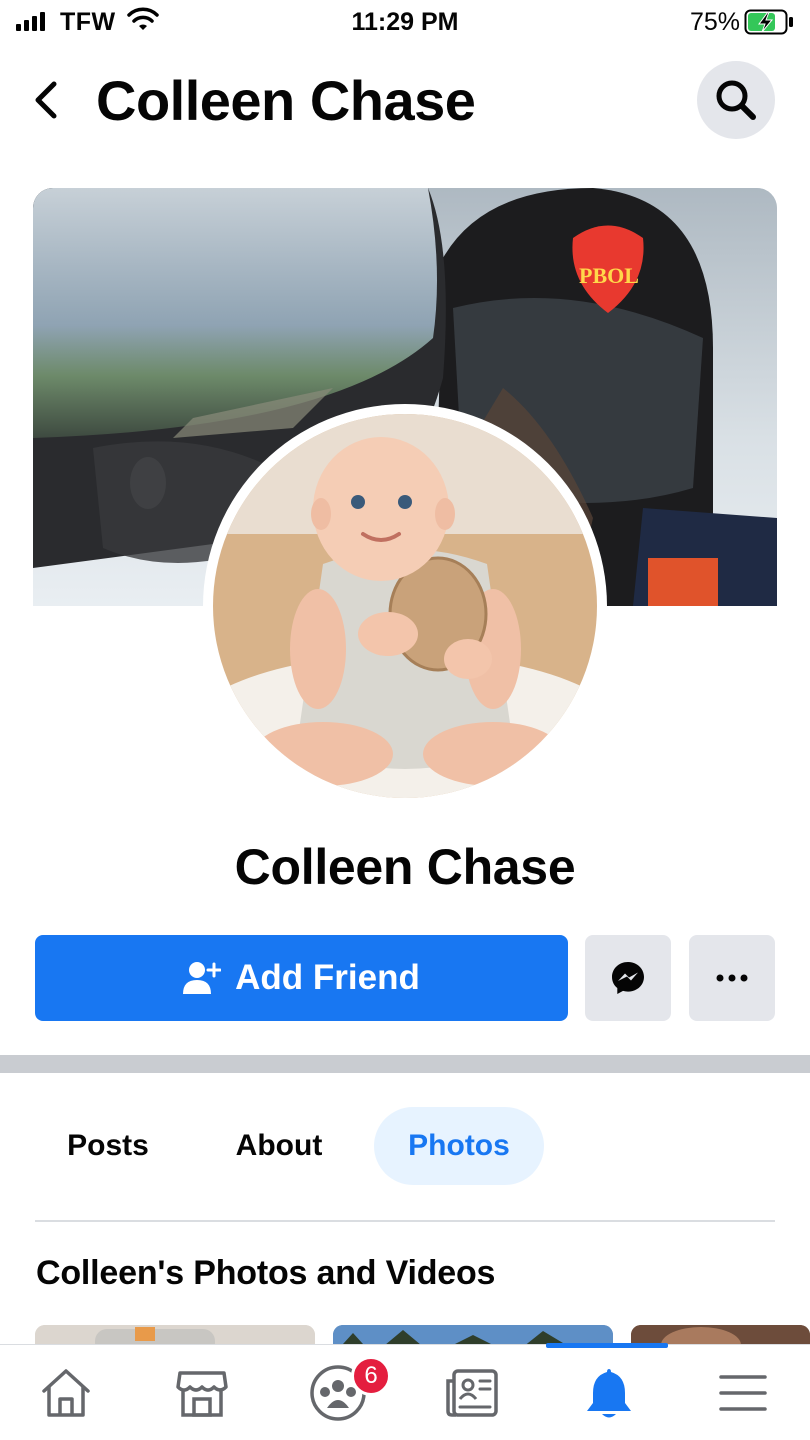 The width and height of the screenshot is (810, 1440). Describe the element at coordinates (266, 1273) in the screenshot. I see `photos-section-heading: Colleen's Photos and Videos` at that location.